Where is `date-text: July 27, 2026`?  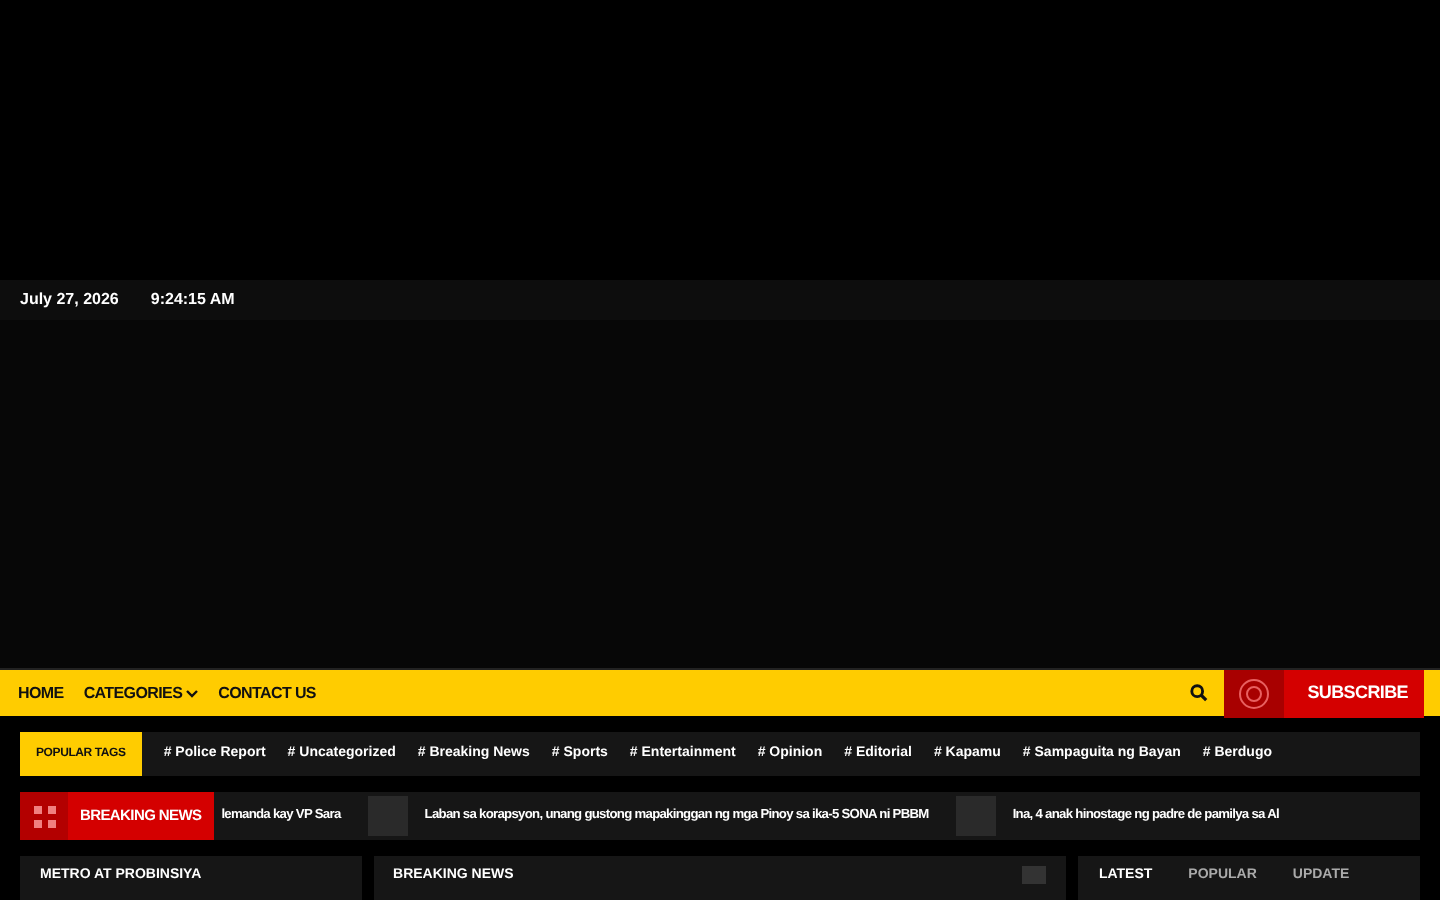 date-text: July 27, 2026 is located at coordinates (69, 300).